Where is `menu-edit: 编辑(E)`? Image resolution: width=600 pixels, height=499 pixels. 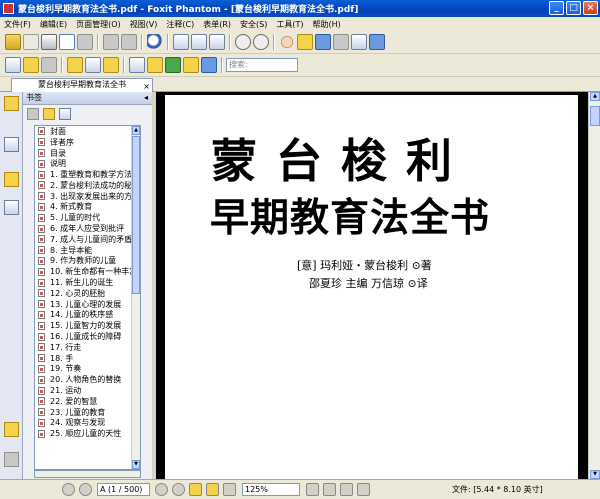 menu-edit: 编辑(E) is located at coordinates (53, 24).